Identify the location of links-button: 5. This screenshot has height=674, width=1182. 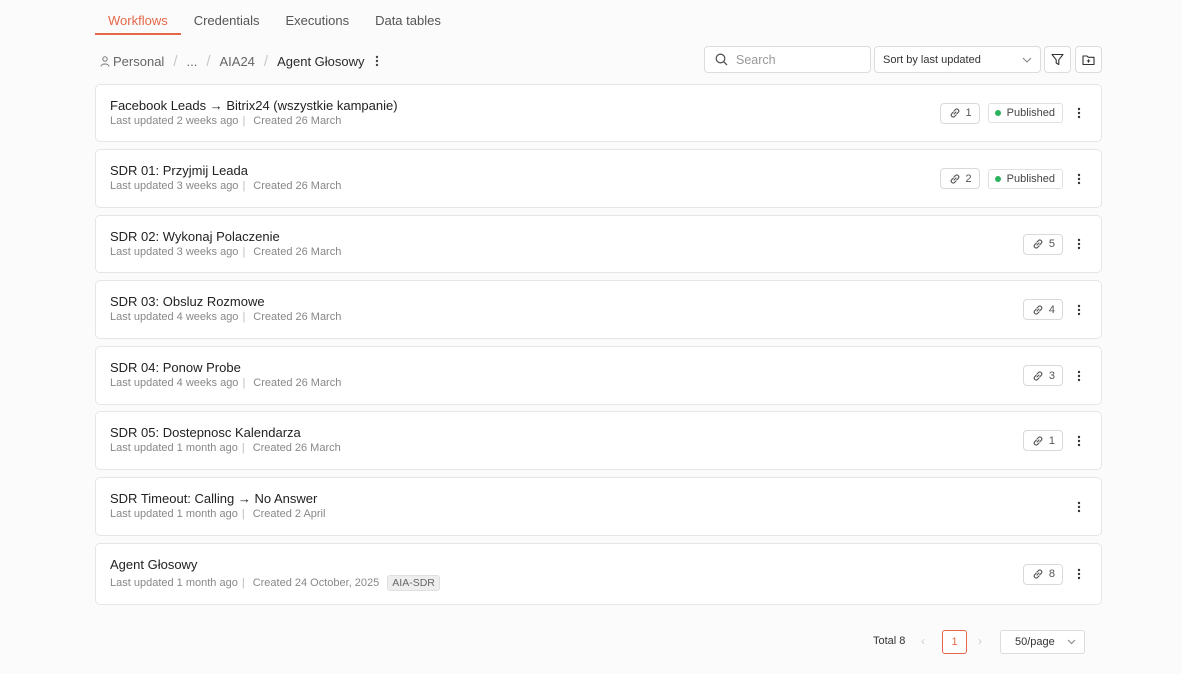
(1042, 244).